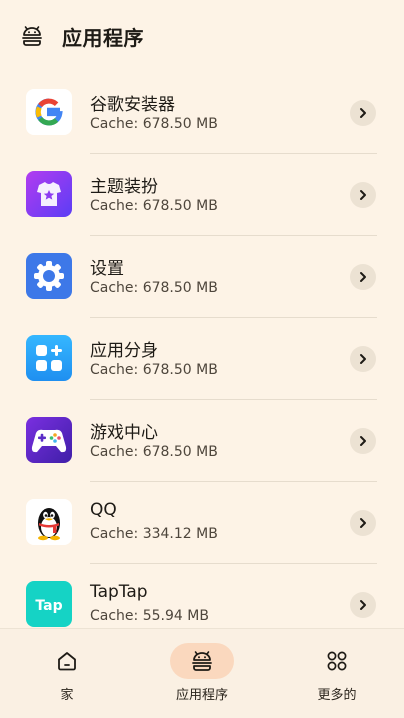  Describe the element at coordinates (202, 195) in the screenshot. I see `list-item: 主题装扮 Cache: 678.50 MB` at that location.